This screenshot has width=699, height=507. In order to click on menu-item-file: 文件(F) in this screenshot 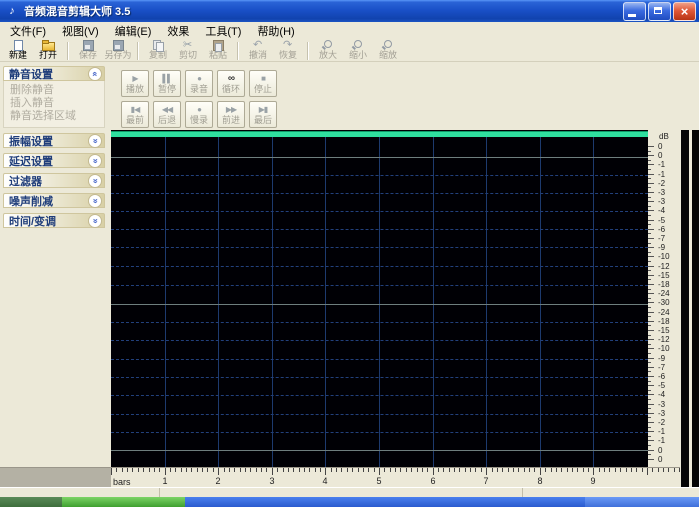, I will do `click(28, 31)`.